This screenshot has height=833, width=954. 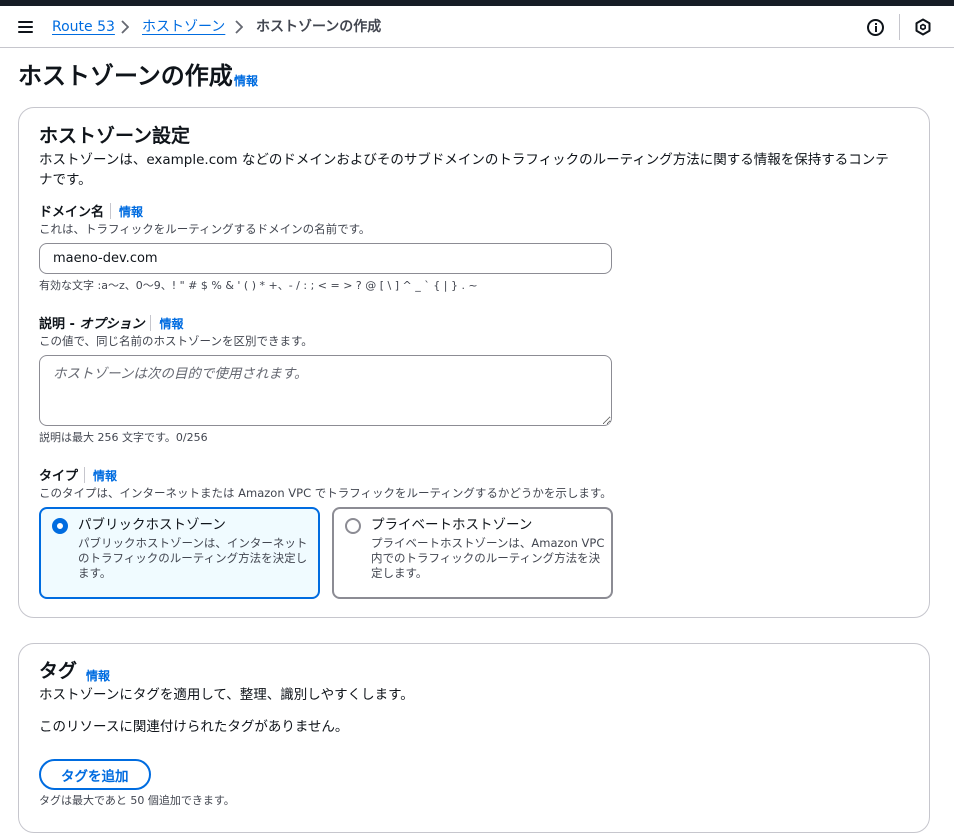 What do you see at coordinates (58, 671) in the screenshot?
I see `tags-title: タグ` at bounding box center [58, 671].